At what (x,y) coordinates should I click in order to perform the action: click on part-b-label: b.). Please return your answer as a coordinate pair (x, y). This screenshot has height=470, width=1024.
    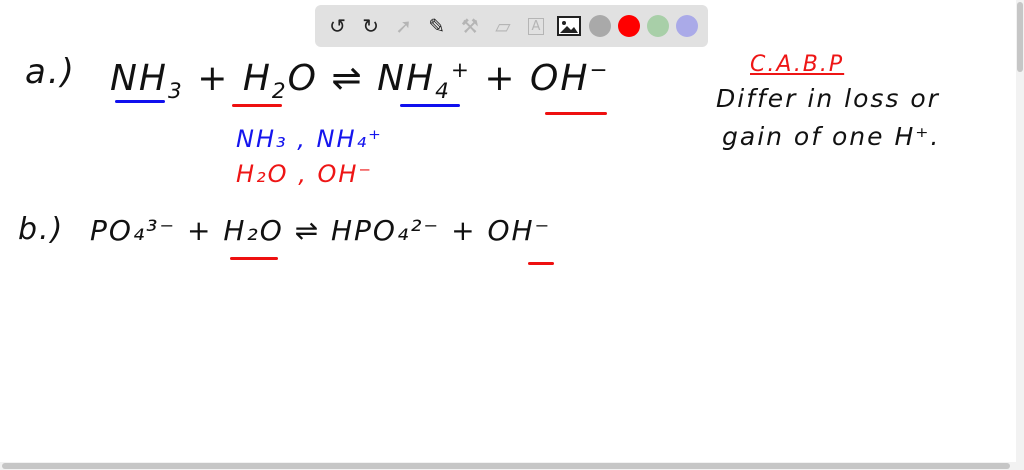
    Looking at the image, I should click on (41, 229).